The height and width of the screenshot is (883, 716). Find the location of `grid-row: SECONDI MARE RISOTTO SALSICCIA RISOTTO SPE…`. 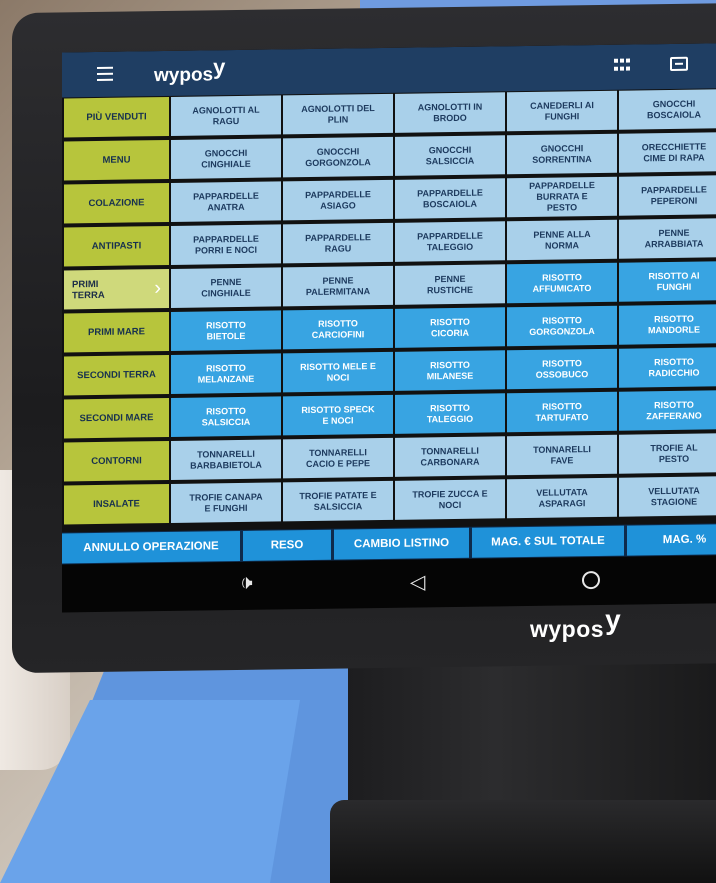

grid-row: SECONDI MARE RISOTTO SALSICCIA RISOTTO SPE… is located at coordinates (389, 415).